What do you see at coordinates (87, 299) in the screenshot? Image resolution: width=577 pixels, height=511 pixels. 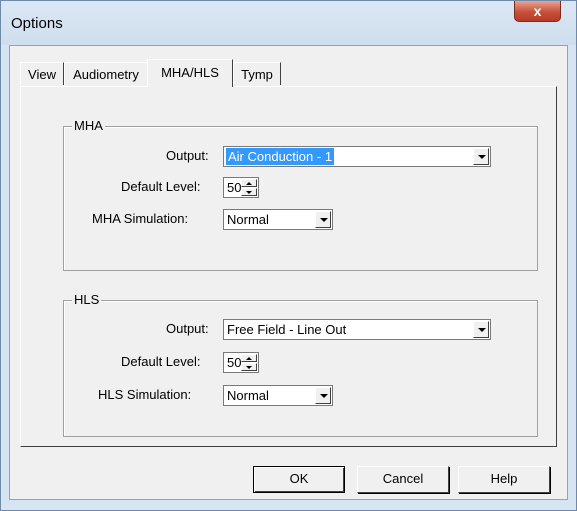 I see `hls-group-label: HLS` at bounding box center [87, 299].